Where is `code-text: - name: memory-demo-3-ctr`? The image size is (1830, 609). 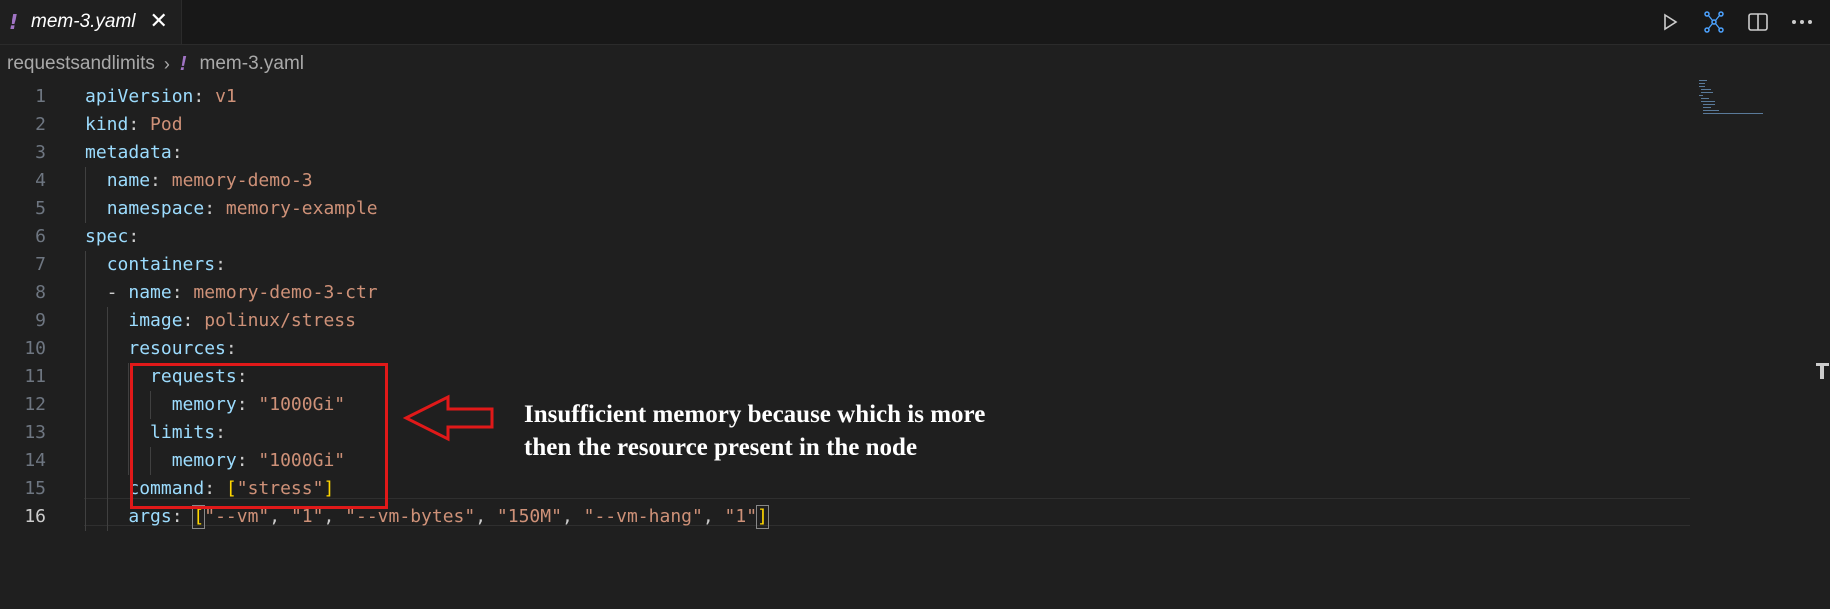
code-text: - name: memory-demo-3-ctr is located at coordinates (231, 293).